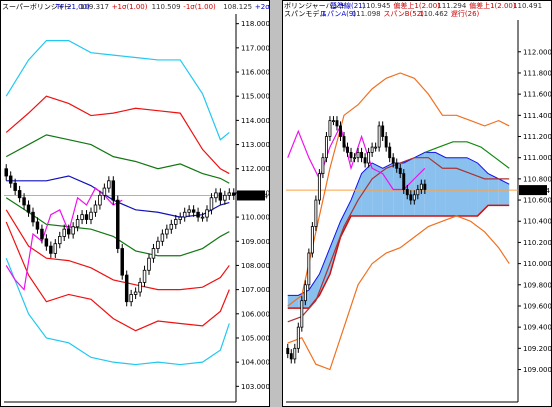  What do you see at coordinates (537, 158) in the screenshot?
I see `y-tick-label: 111.000` at bounding box center [537, 158].